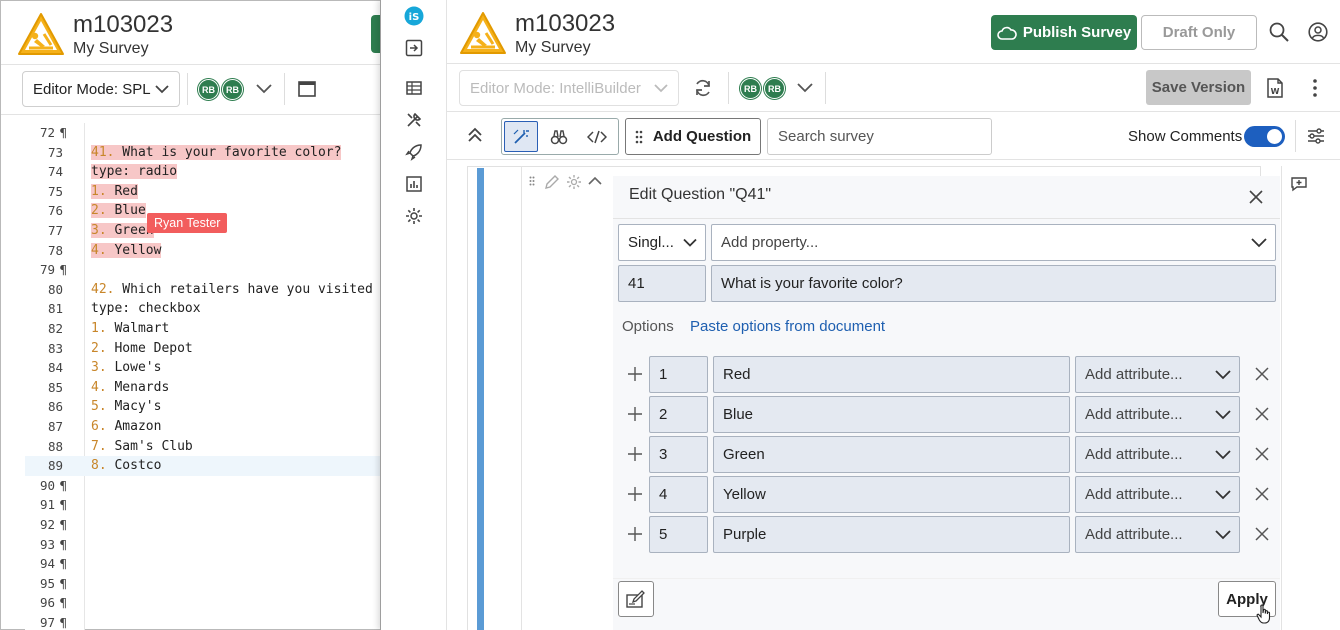  I want to click on svg-text: W, so click(1275, 91).